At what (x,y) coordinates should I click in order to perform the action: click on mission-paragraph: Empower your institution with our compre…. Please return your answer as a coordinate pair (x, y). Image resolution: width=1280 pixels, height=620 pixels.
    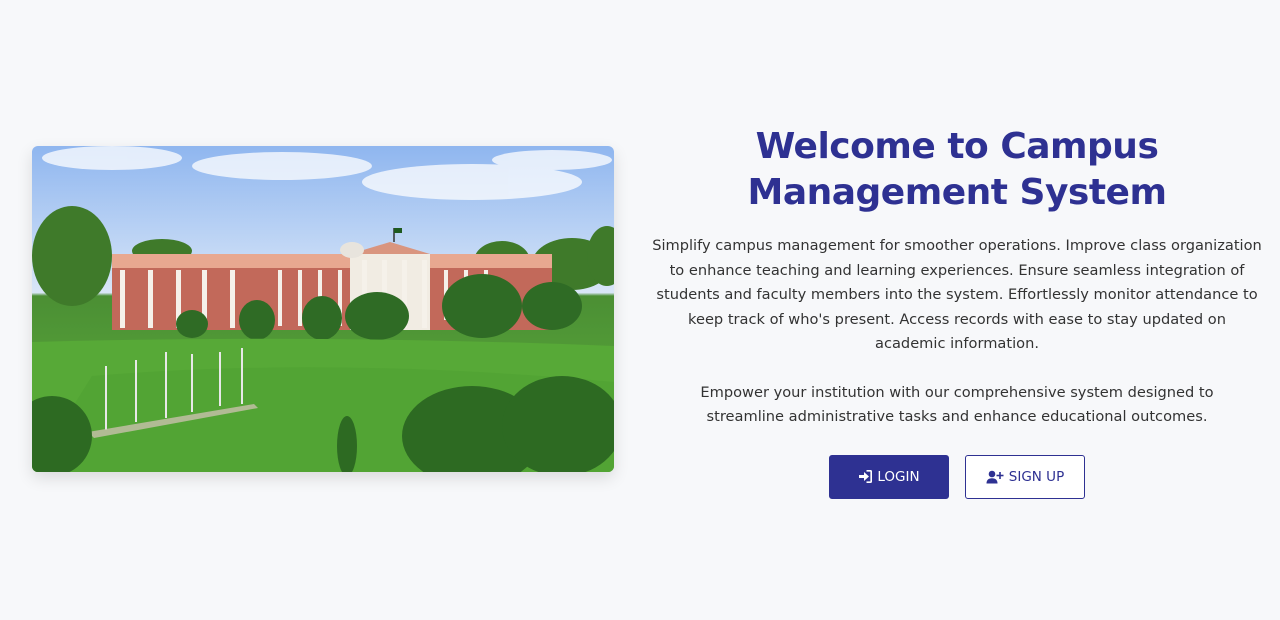
    Looking at the image, I should click on (957, 404).